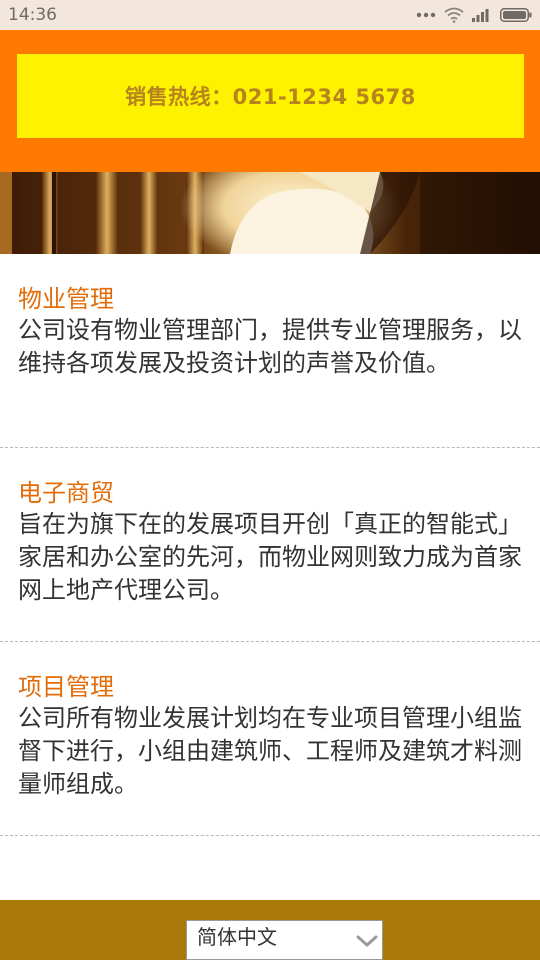 The image size is (540, 960). I want to click on section-title: 物业管理, so click(66, 299).